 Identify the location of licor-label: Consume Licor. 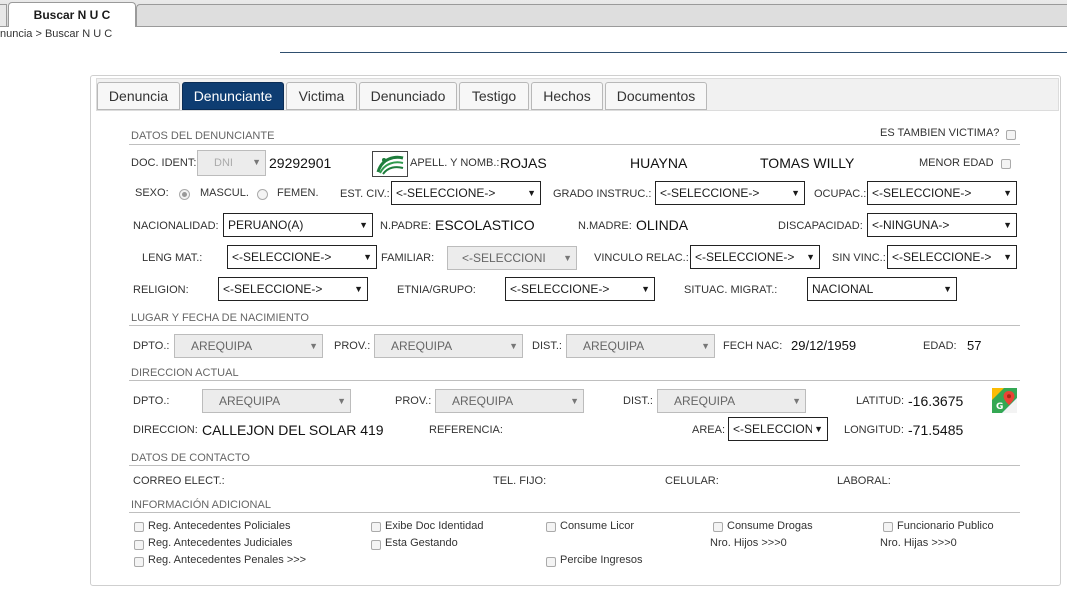
(597, 526).